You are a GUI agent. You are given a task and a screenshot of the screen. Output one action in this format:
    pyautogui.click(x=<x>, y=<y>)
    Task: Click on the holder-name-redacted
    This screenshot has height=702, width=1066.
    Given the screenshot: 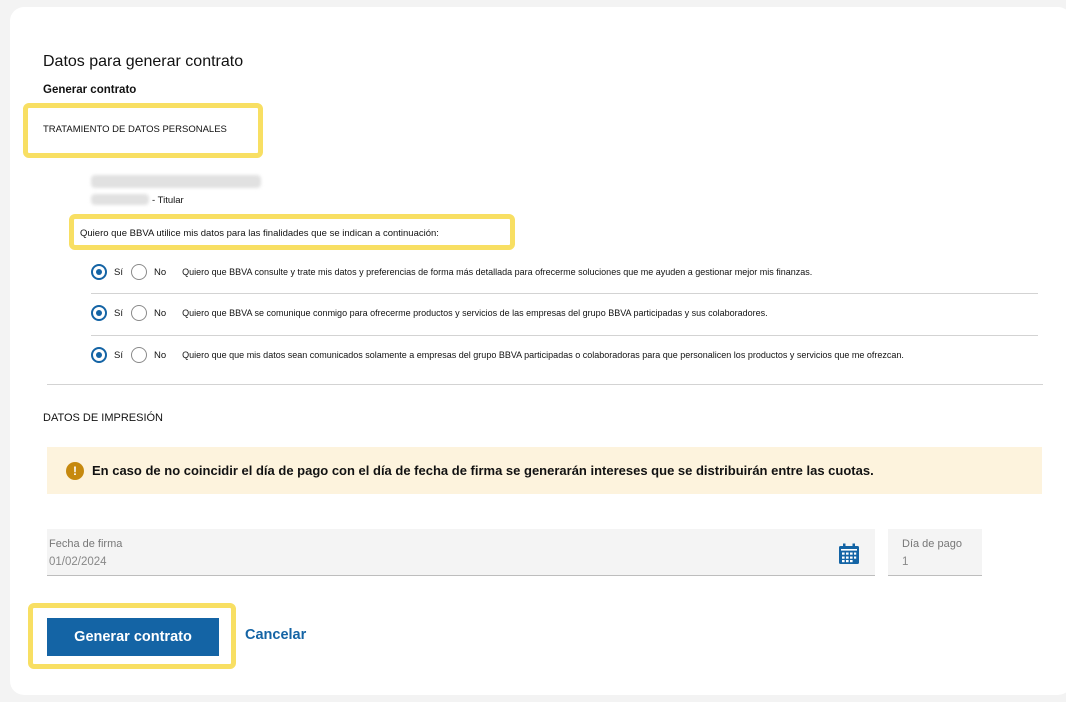 What is the action you would take?
    pyautogui.click(x=176, y=181)
    